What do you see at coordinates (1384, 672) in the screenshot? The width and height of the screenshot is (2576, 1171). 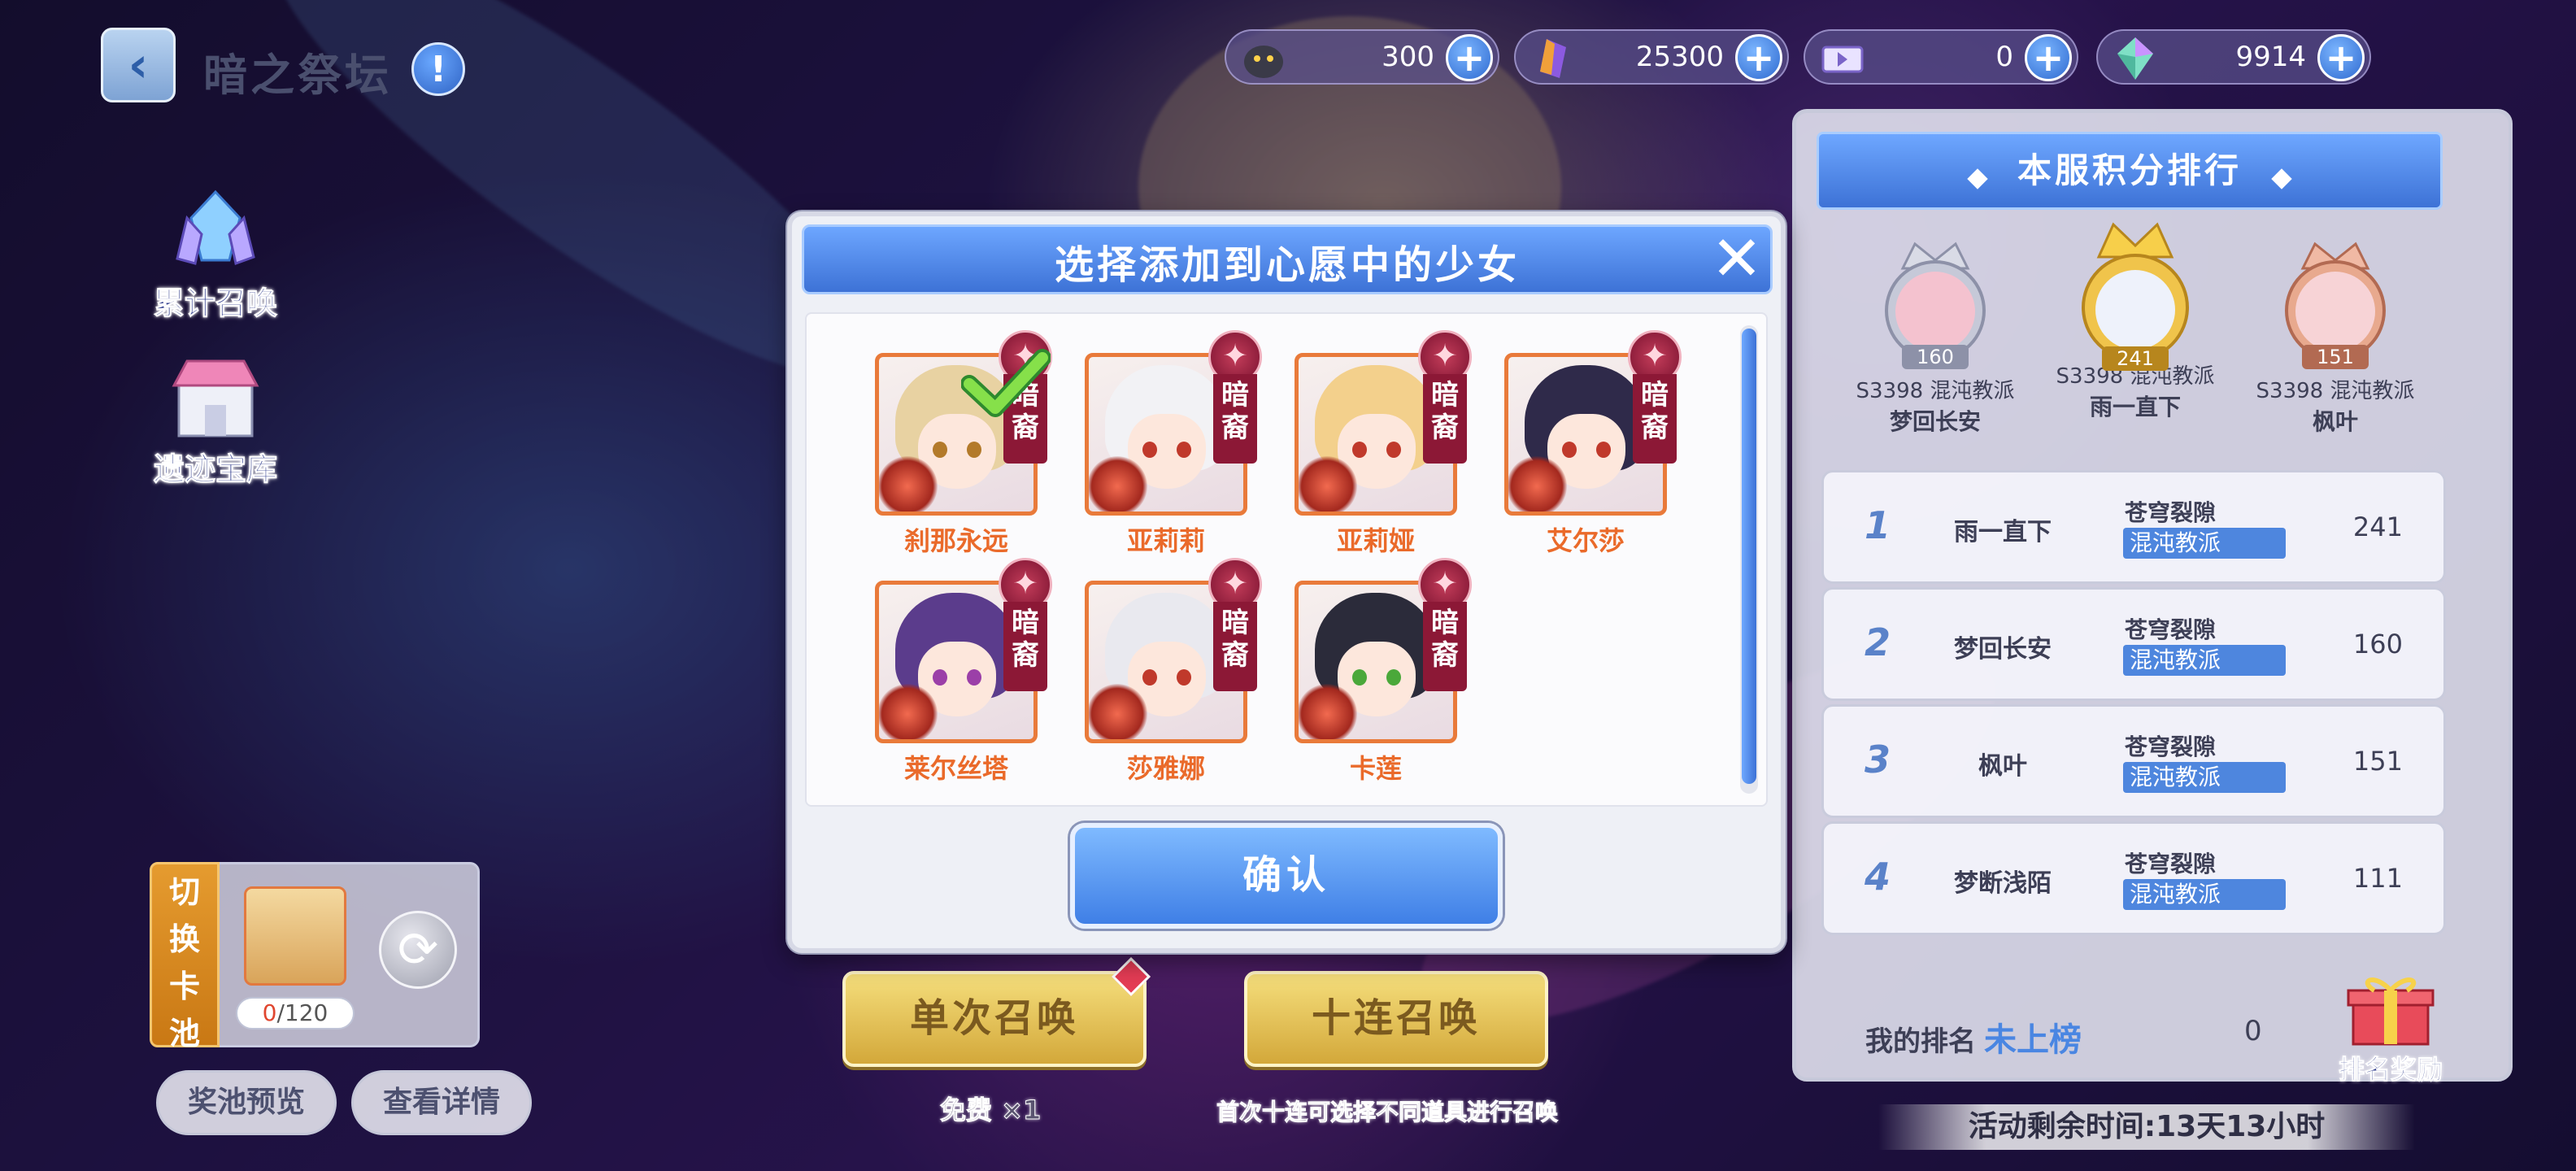 I see `girl-card-6: 暗裔 卡莲` at bounding box center [1384, 672].